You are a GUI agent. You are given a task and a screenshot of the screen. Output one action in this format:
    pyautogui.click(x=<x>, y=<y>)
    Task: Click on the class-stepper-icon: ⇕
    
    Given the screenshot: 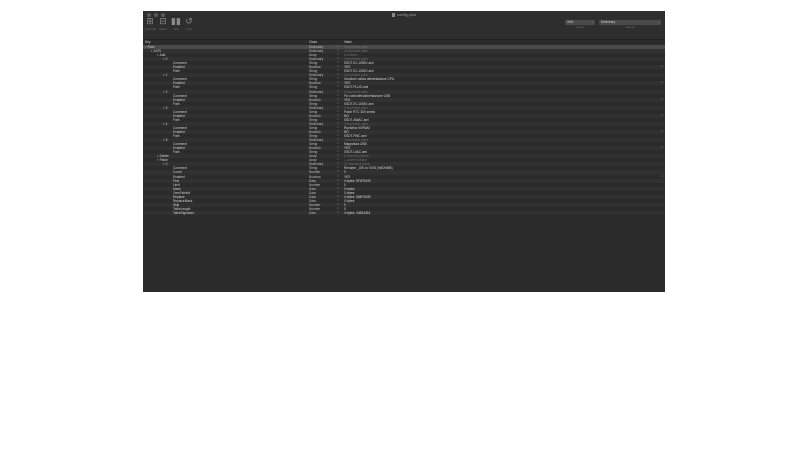 What is the action you would take?
    pyautogui.click(x=338, y=213)
    